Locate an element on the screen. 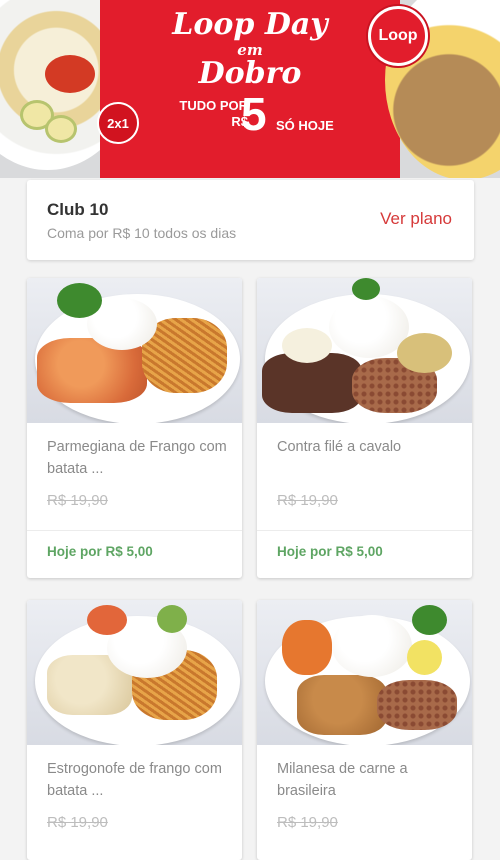 This screenshot has height=860, width=500. promo-prefix: TUDO POR R$ is located at coordinates (213, 113).